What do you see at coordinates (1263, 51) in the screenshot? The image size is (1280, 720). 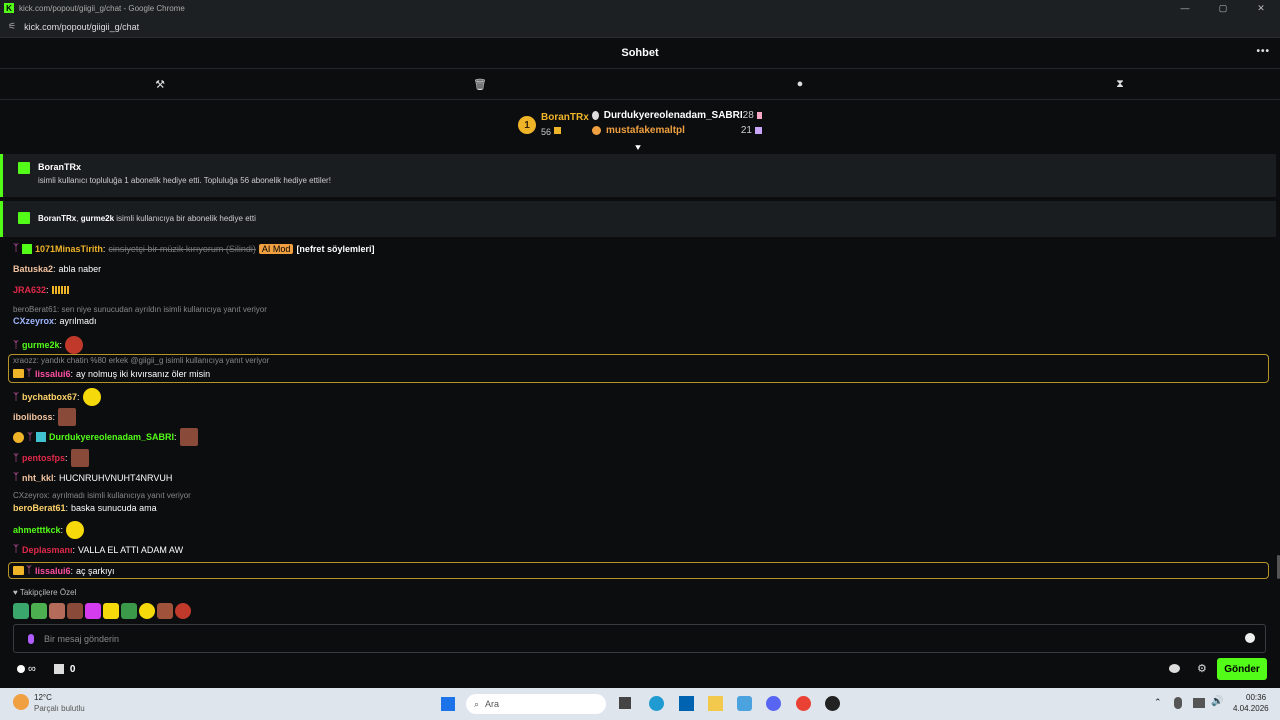 I see `more-options-icon: •••` at bounding box center [1263, 51].